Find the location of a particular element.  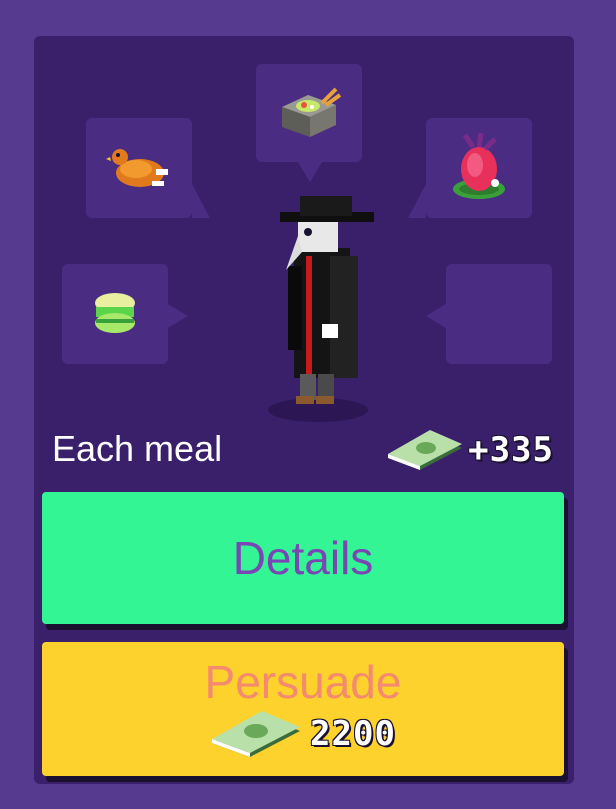

dragon-fruit-icon is located at coordinates (479, 166).